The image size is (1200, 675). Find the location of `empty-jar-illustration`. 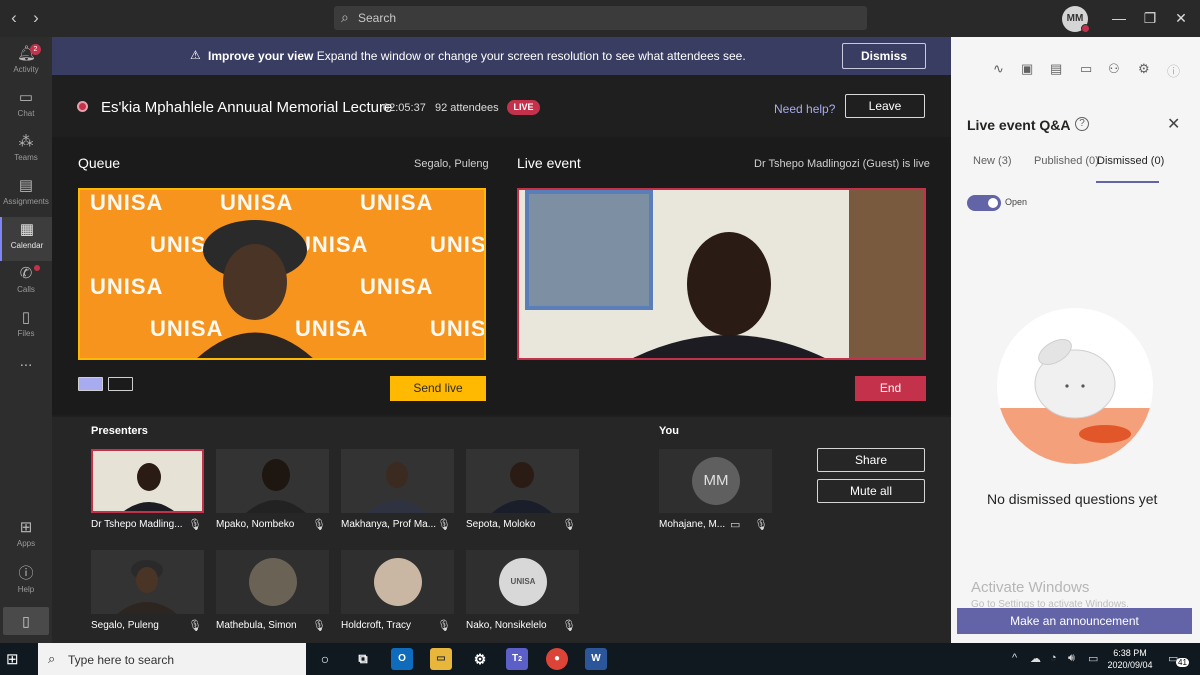

empty-jar-illustration is located at coordinates (1075, 386).